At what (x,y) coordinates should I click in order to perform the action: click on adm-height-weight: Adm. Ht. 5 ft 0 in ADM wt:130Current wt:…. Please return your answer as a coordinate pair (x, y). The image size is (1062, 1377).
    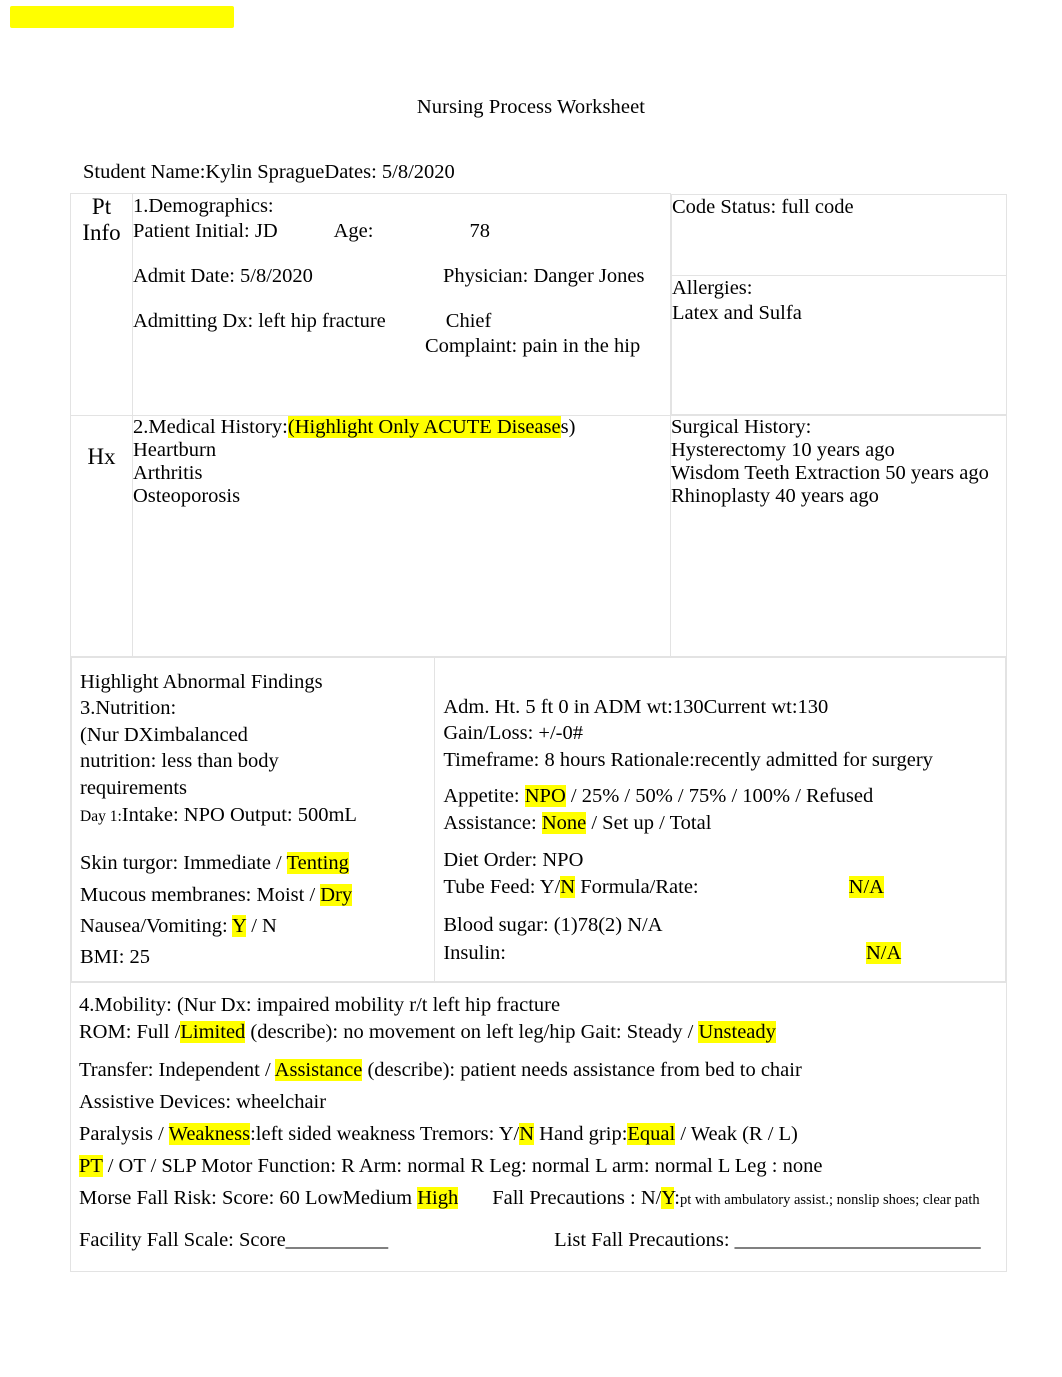
    Looking at the image, I should click on (636, 706).